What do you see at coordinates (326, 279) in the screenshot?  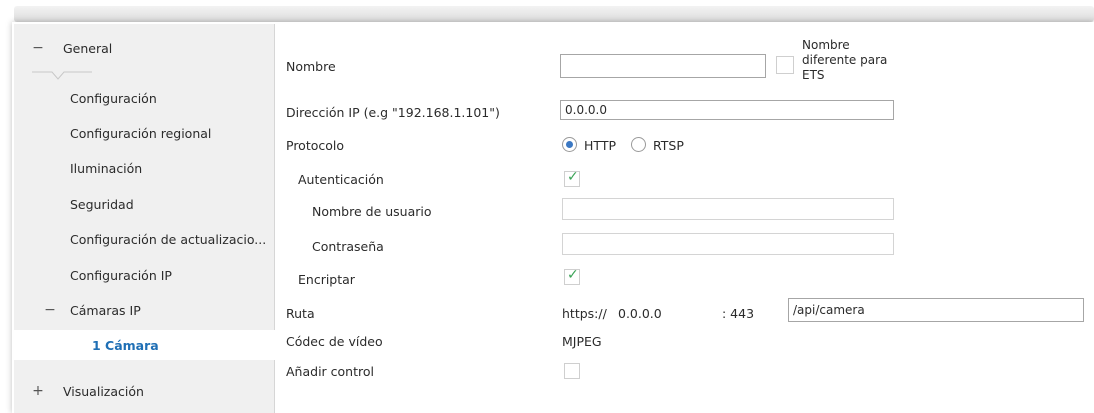 I see `encrypt-label: Encriptar` at bounding box center [326, 279].